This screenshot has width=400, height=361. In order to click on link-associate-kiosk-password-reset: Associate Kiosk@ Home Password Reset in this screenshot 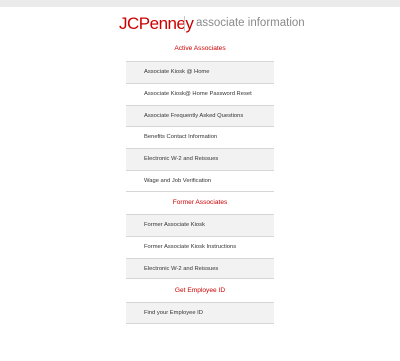, I will do `click(200, 93)`.